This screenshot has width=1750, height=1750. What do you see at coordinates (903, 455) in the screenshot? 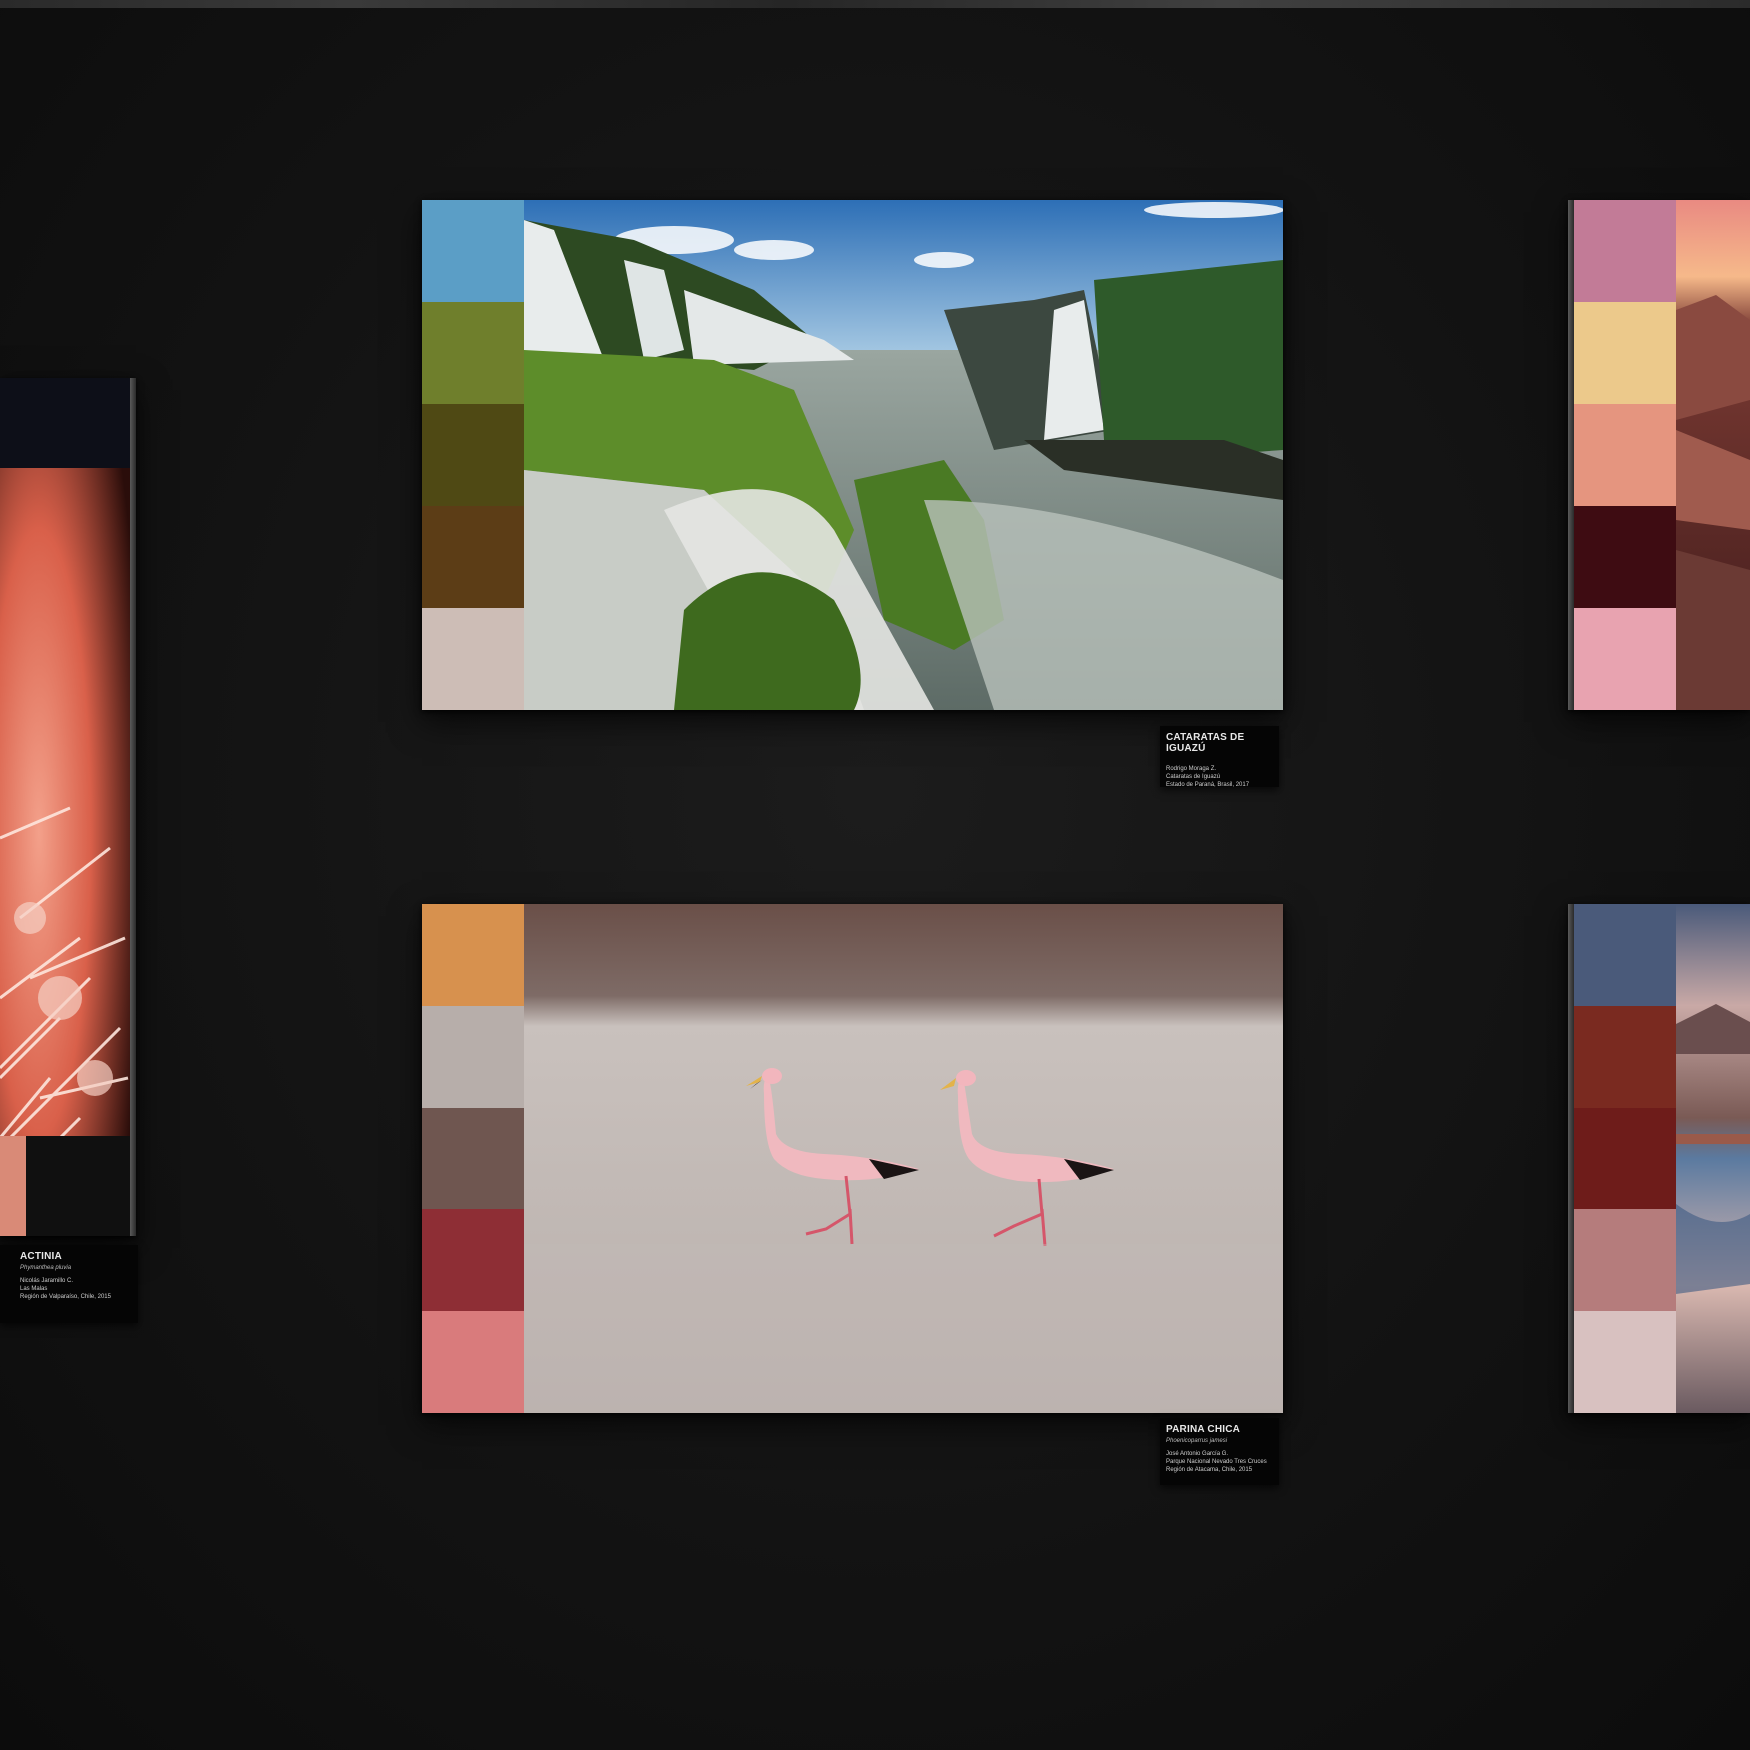
I see `iguazu-photo` at bounding box center [903, 455].